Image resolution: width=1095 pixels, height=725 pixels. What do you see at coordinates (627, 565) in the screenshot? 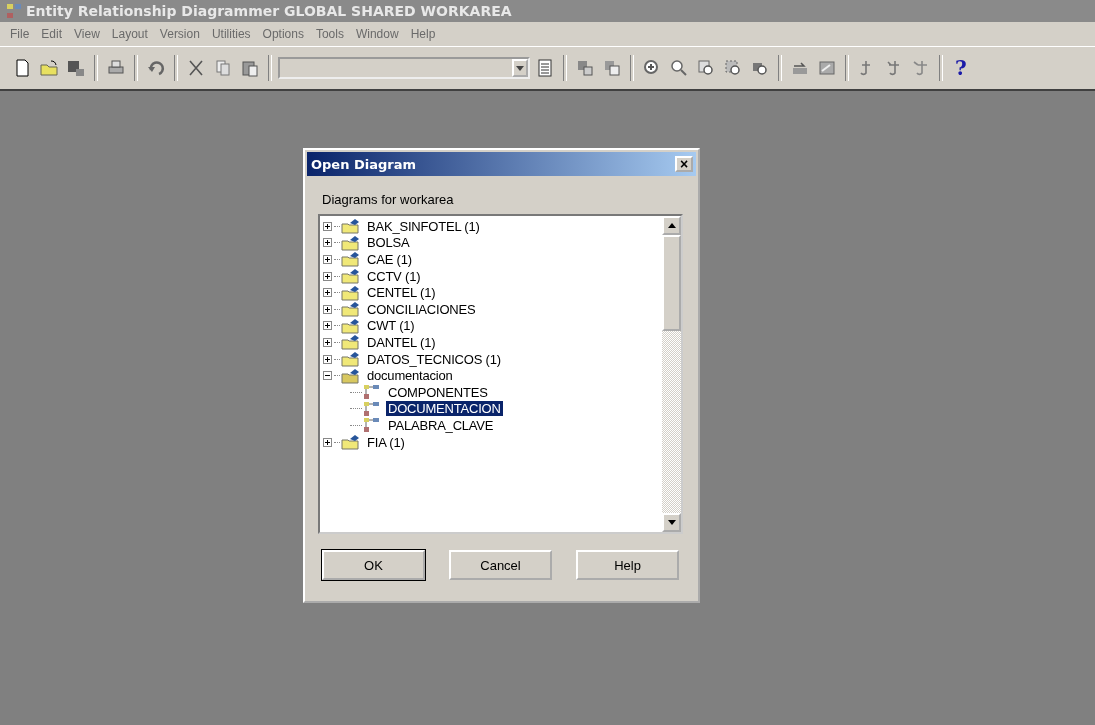
I see `dialog-button: Help` at bounding box center [627, 565].